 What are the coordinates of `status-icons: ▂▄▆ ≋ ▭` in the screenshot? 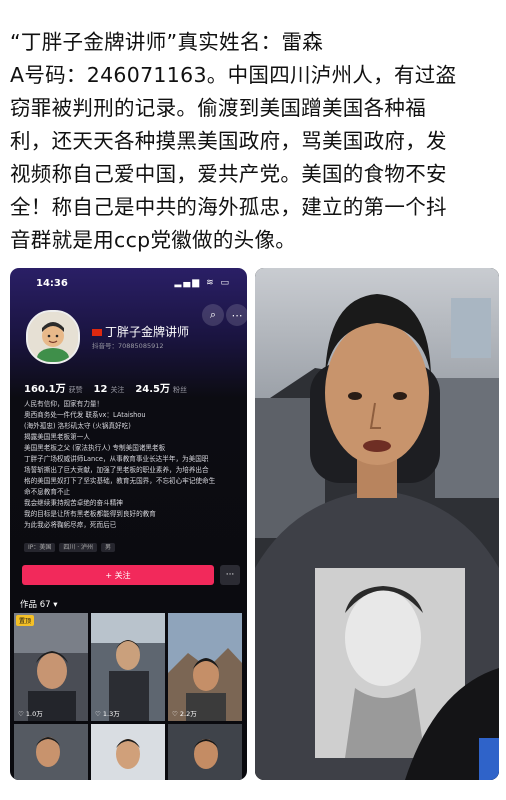 It's located at (202, 283).